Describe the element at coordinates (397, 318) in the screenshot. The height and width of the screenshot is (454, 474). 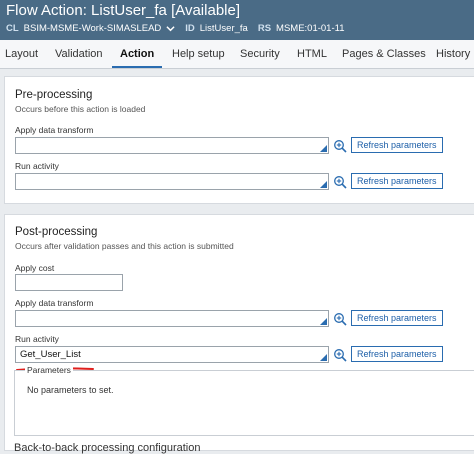
I see `post-transform-refresh-button: Refresh parameters` at that location.